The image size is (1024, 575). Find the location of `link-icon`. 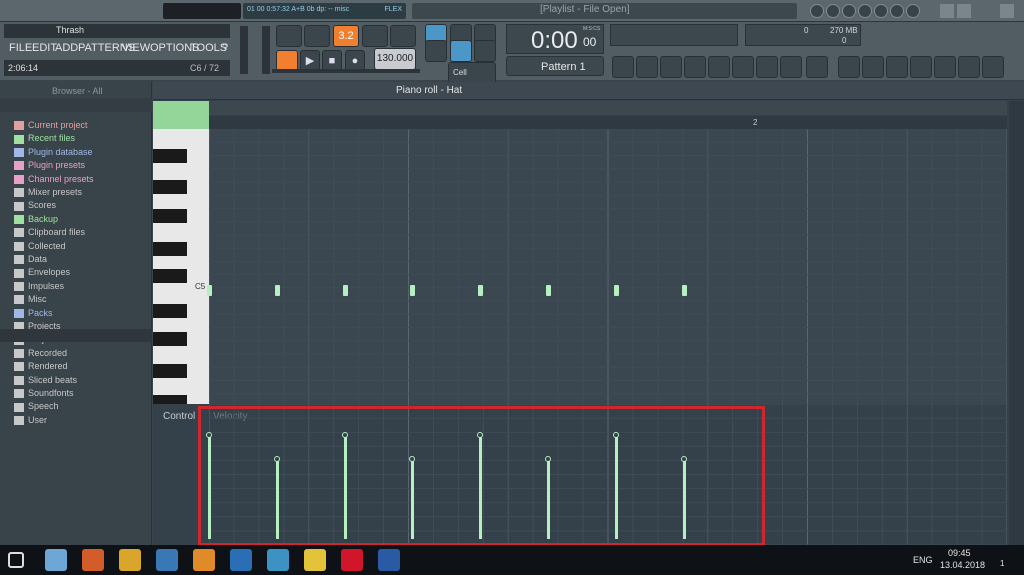

link-icon is located at coordinates (436, 51).